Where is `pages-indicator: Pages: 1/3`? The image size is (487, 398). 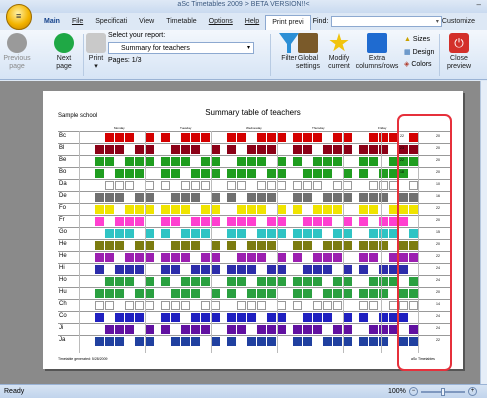
pages-indicator: Pages: 1/3 is located at coordinates (125, 60).